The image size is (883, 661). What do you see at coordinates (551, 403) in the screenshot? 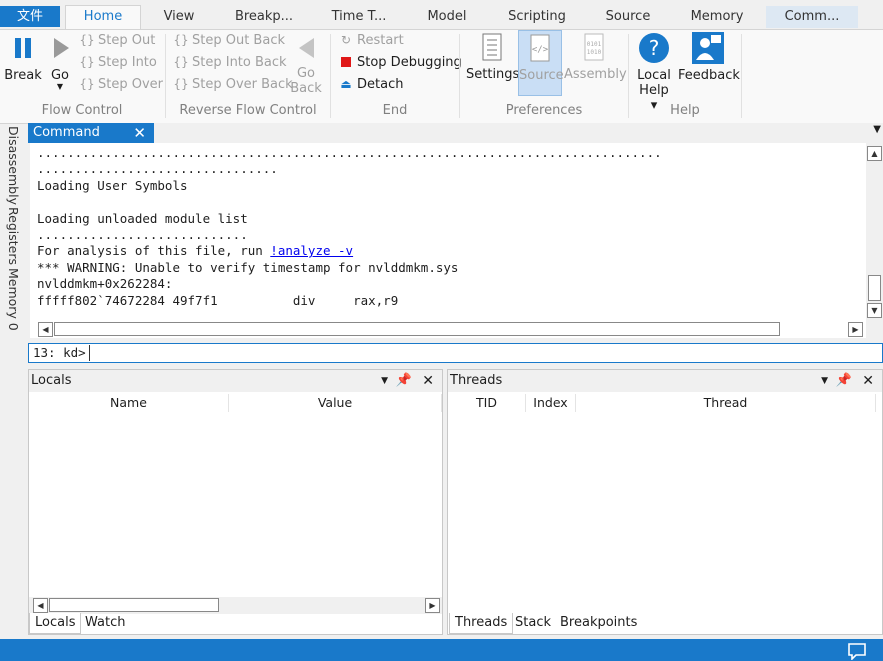
I see `column-header-index: Index` at bounding box center [551, 403].